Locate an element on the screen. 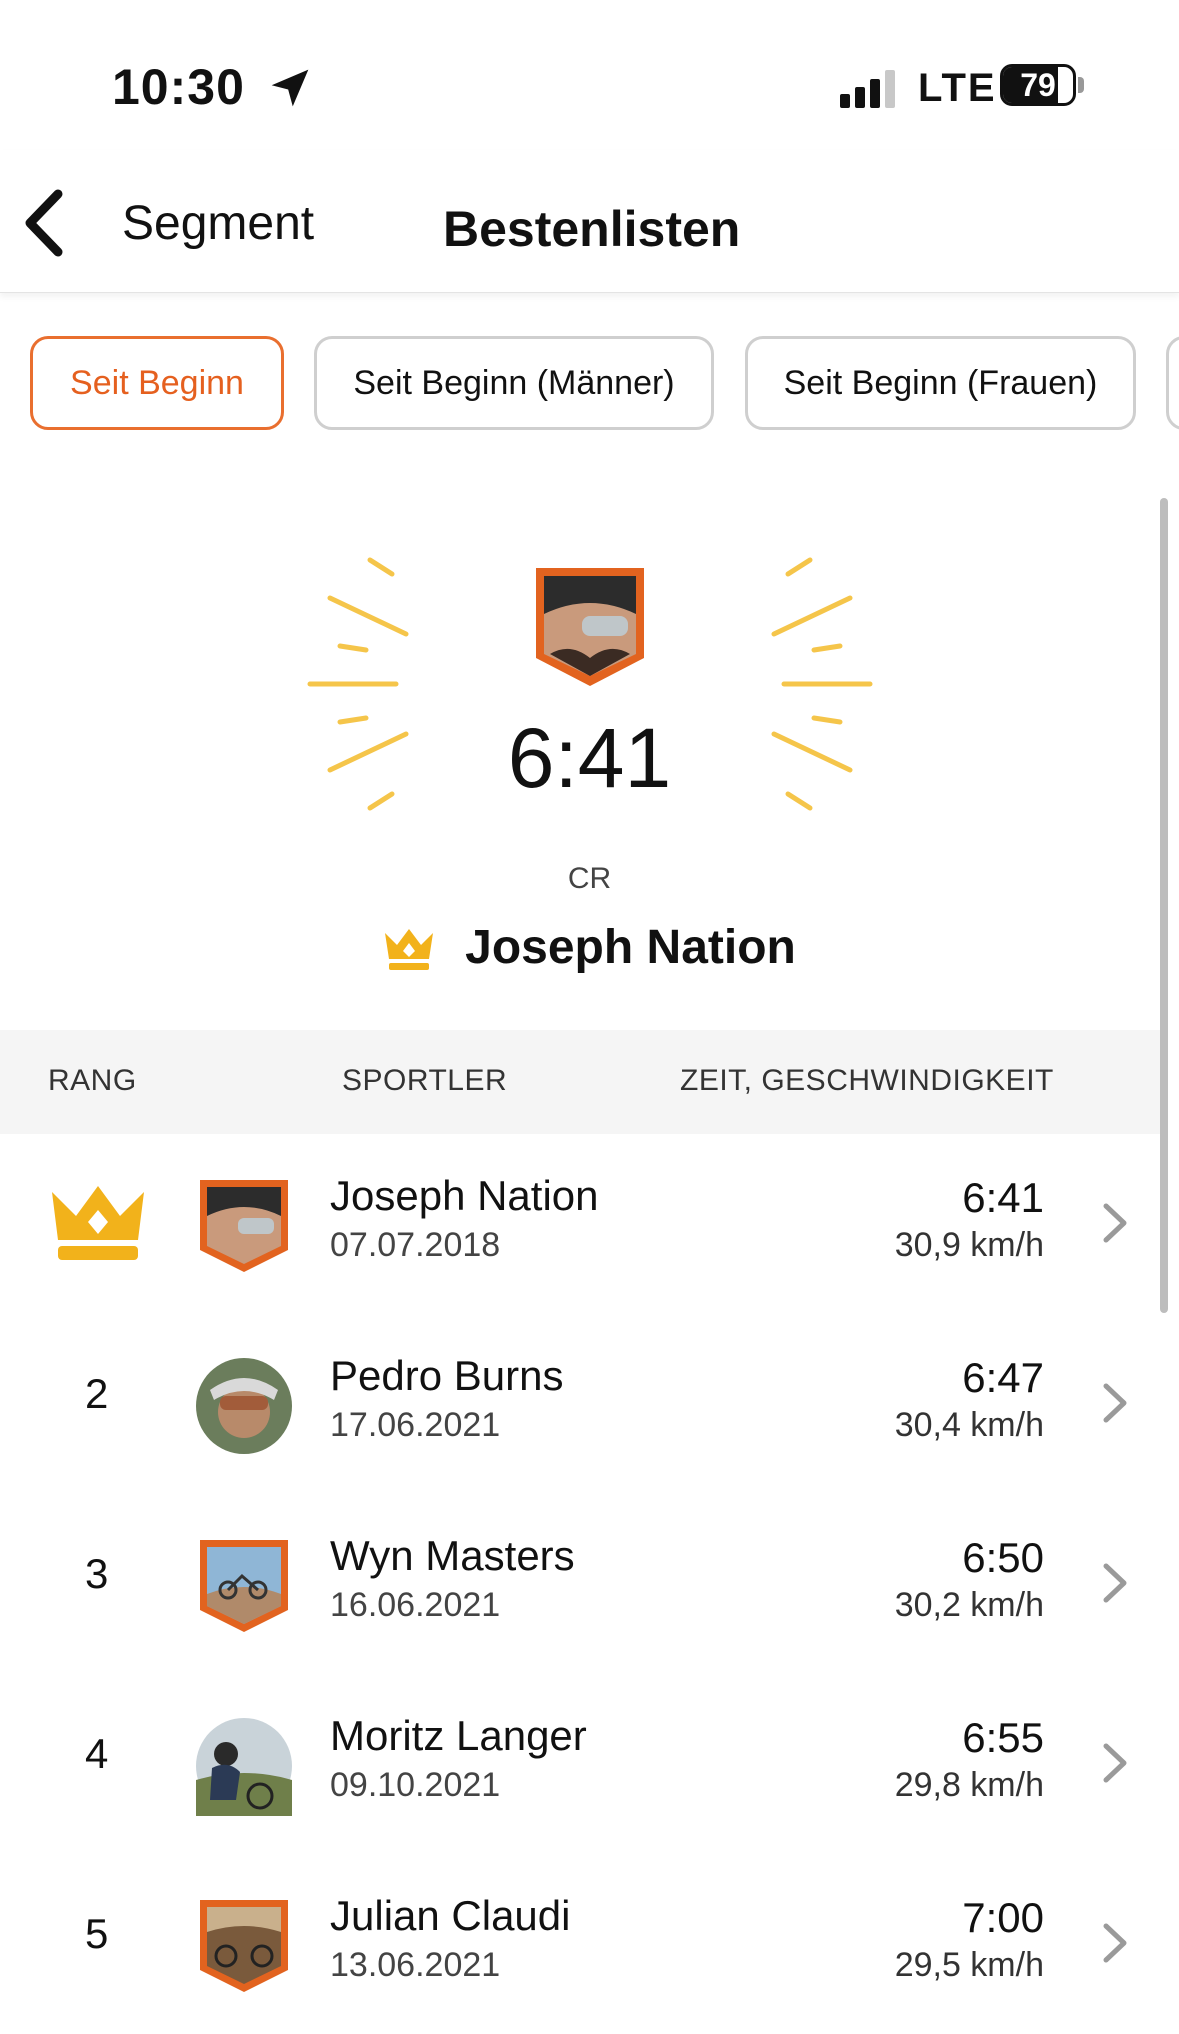 Image resolution: width=1179 pixels, height=2034 pixels. effort-time: 6:47 is located at coordinates (1003, 1377).